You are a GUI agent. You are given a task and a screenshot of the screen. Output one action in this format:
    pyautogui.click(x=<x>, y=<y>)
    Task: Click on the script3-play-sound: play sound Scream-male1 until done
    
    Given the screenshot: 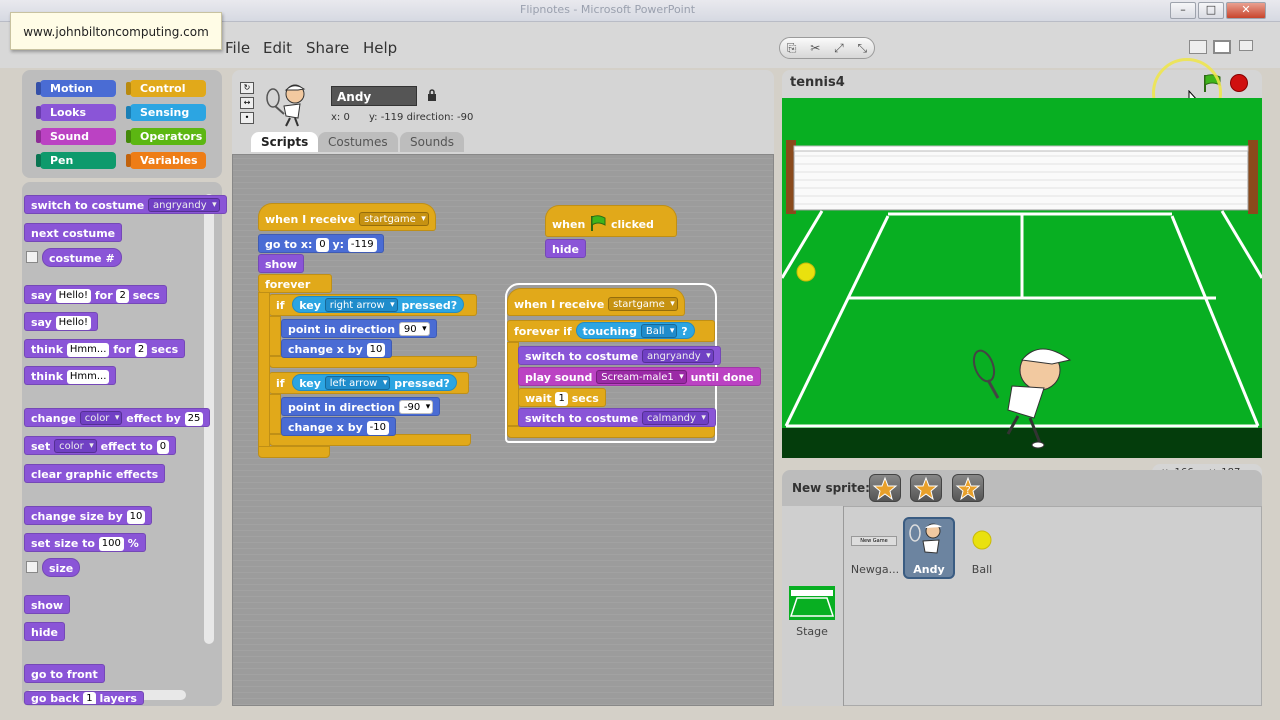 What is the action you would take?
    pyautogui.click(x=639, y=376)
    